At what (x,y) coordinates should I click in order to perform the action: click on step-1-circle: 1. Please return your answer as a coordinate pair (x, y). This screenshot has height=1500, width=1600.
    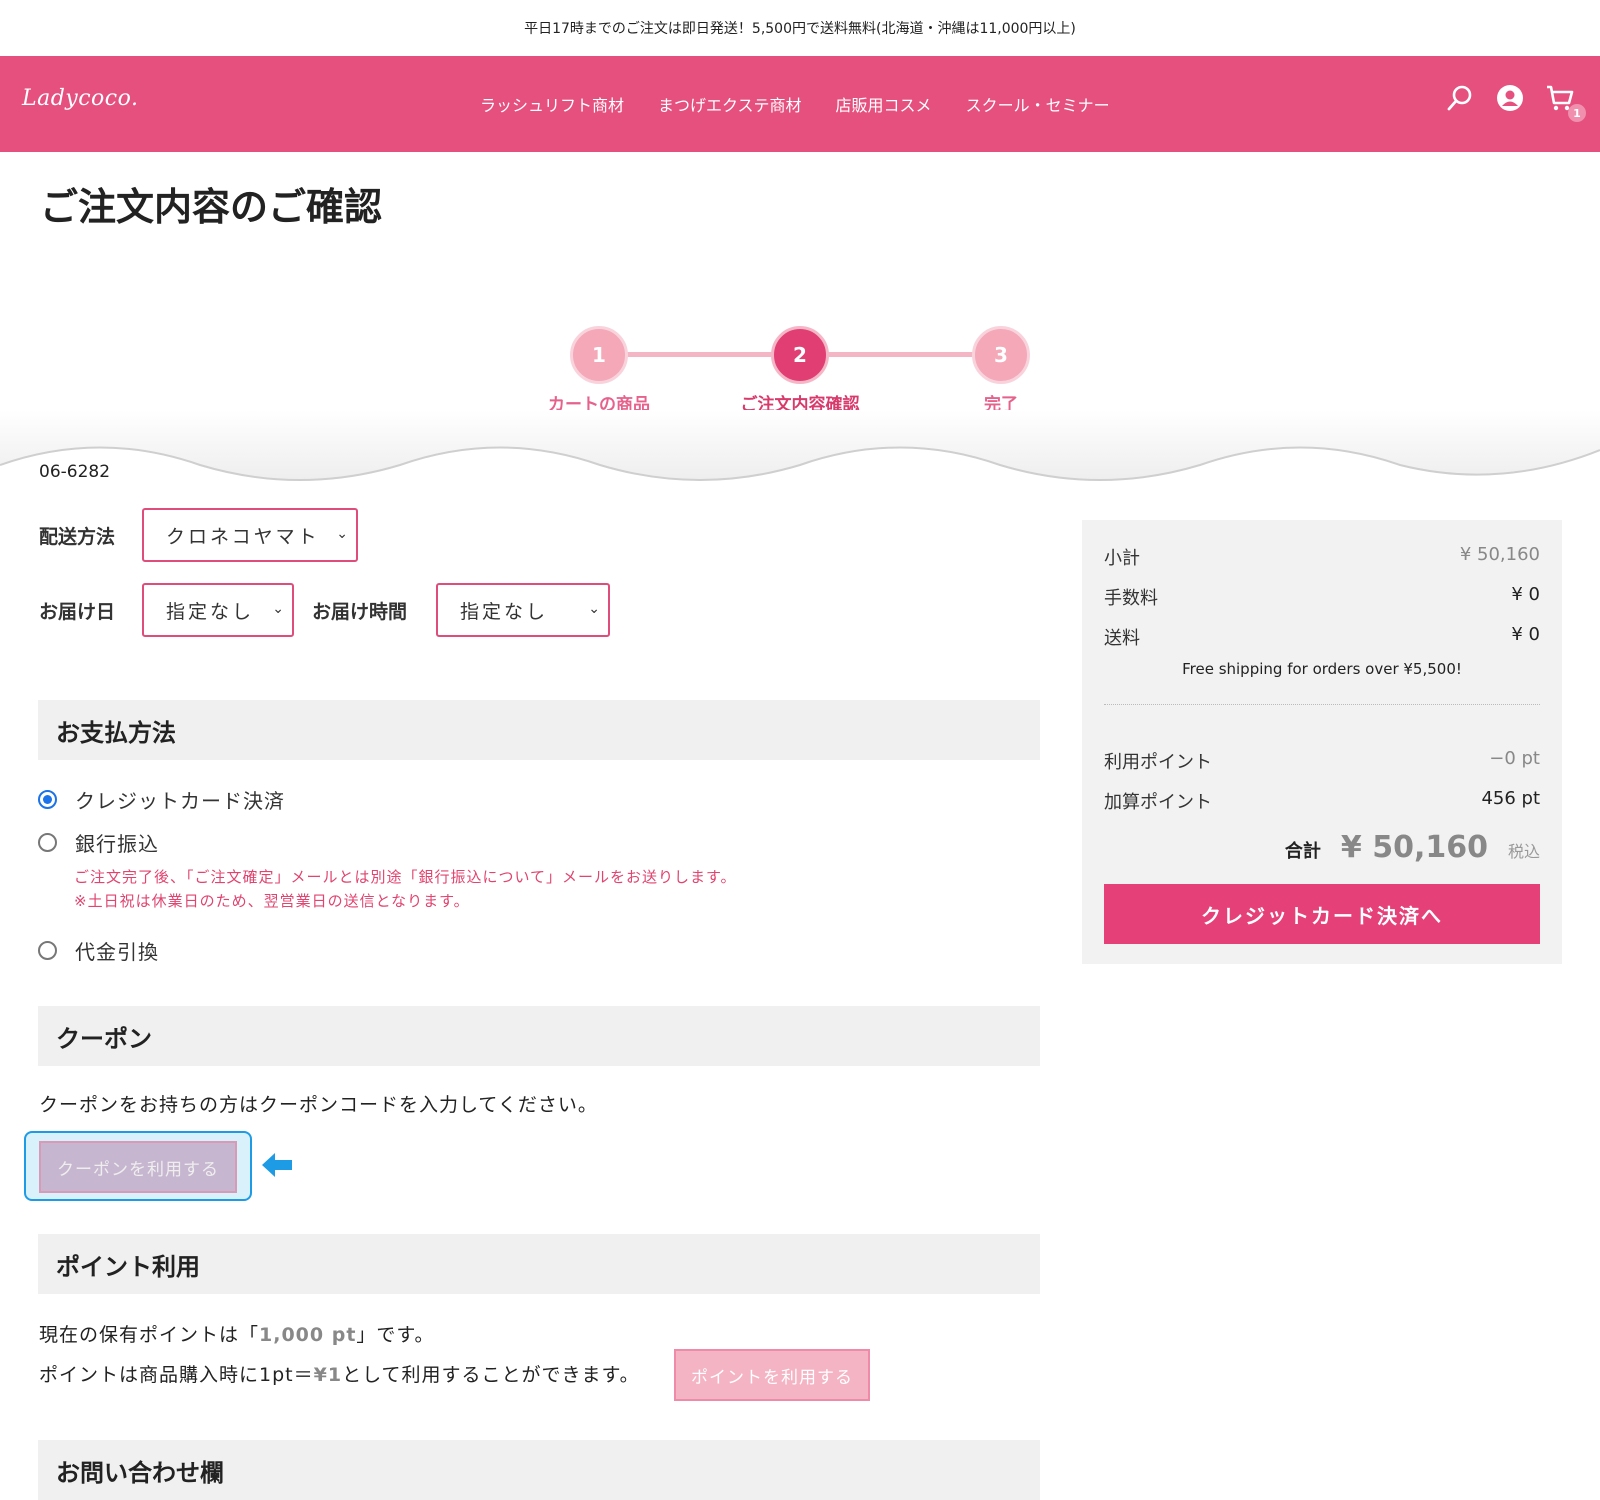
    Looking at the image, I should click on (599, 355).